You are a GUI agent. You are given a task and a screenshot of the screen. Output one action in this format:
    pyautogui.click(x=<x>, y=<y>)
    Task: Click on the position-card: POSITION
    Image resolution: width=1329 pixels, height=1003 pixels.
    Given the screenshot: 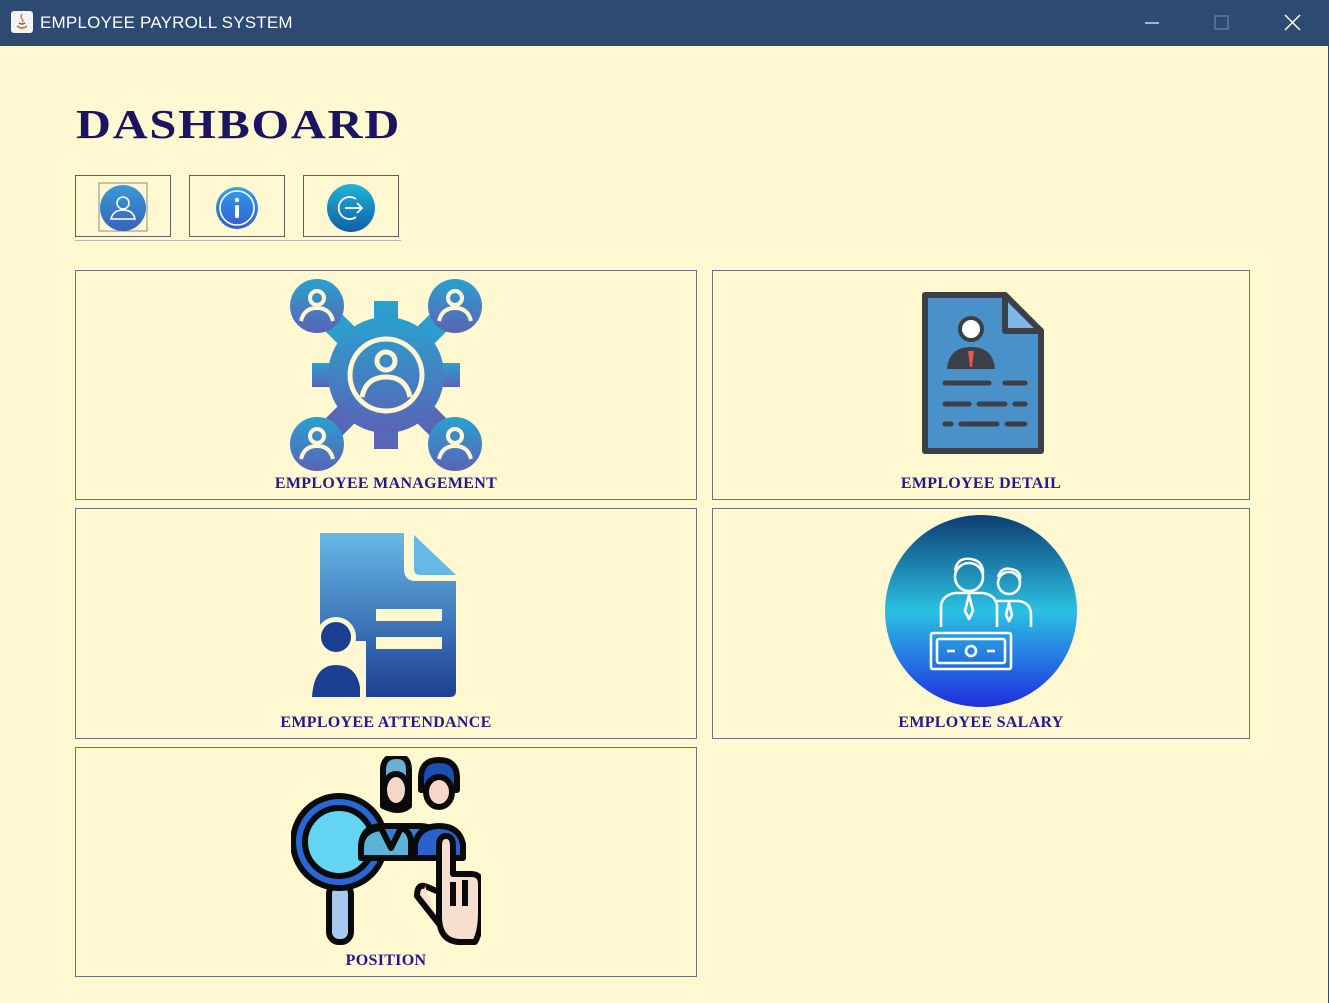 What is the action you would take?
    pyautogui.click(x=386, y=862)
    